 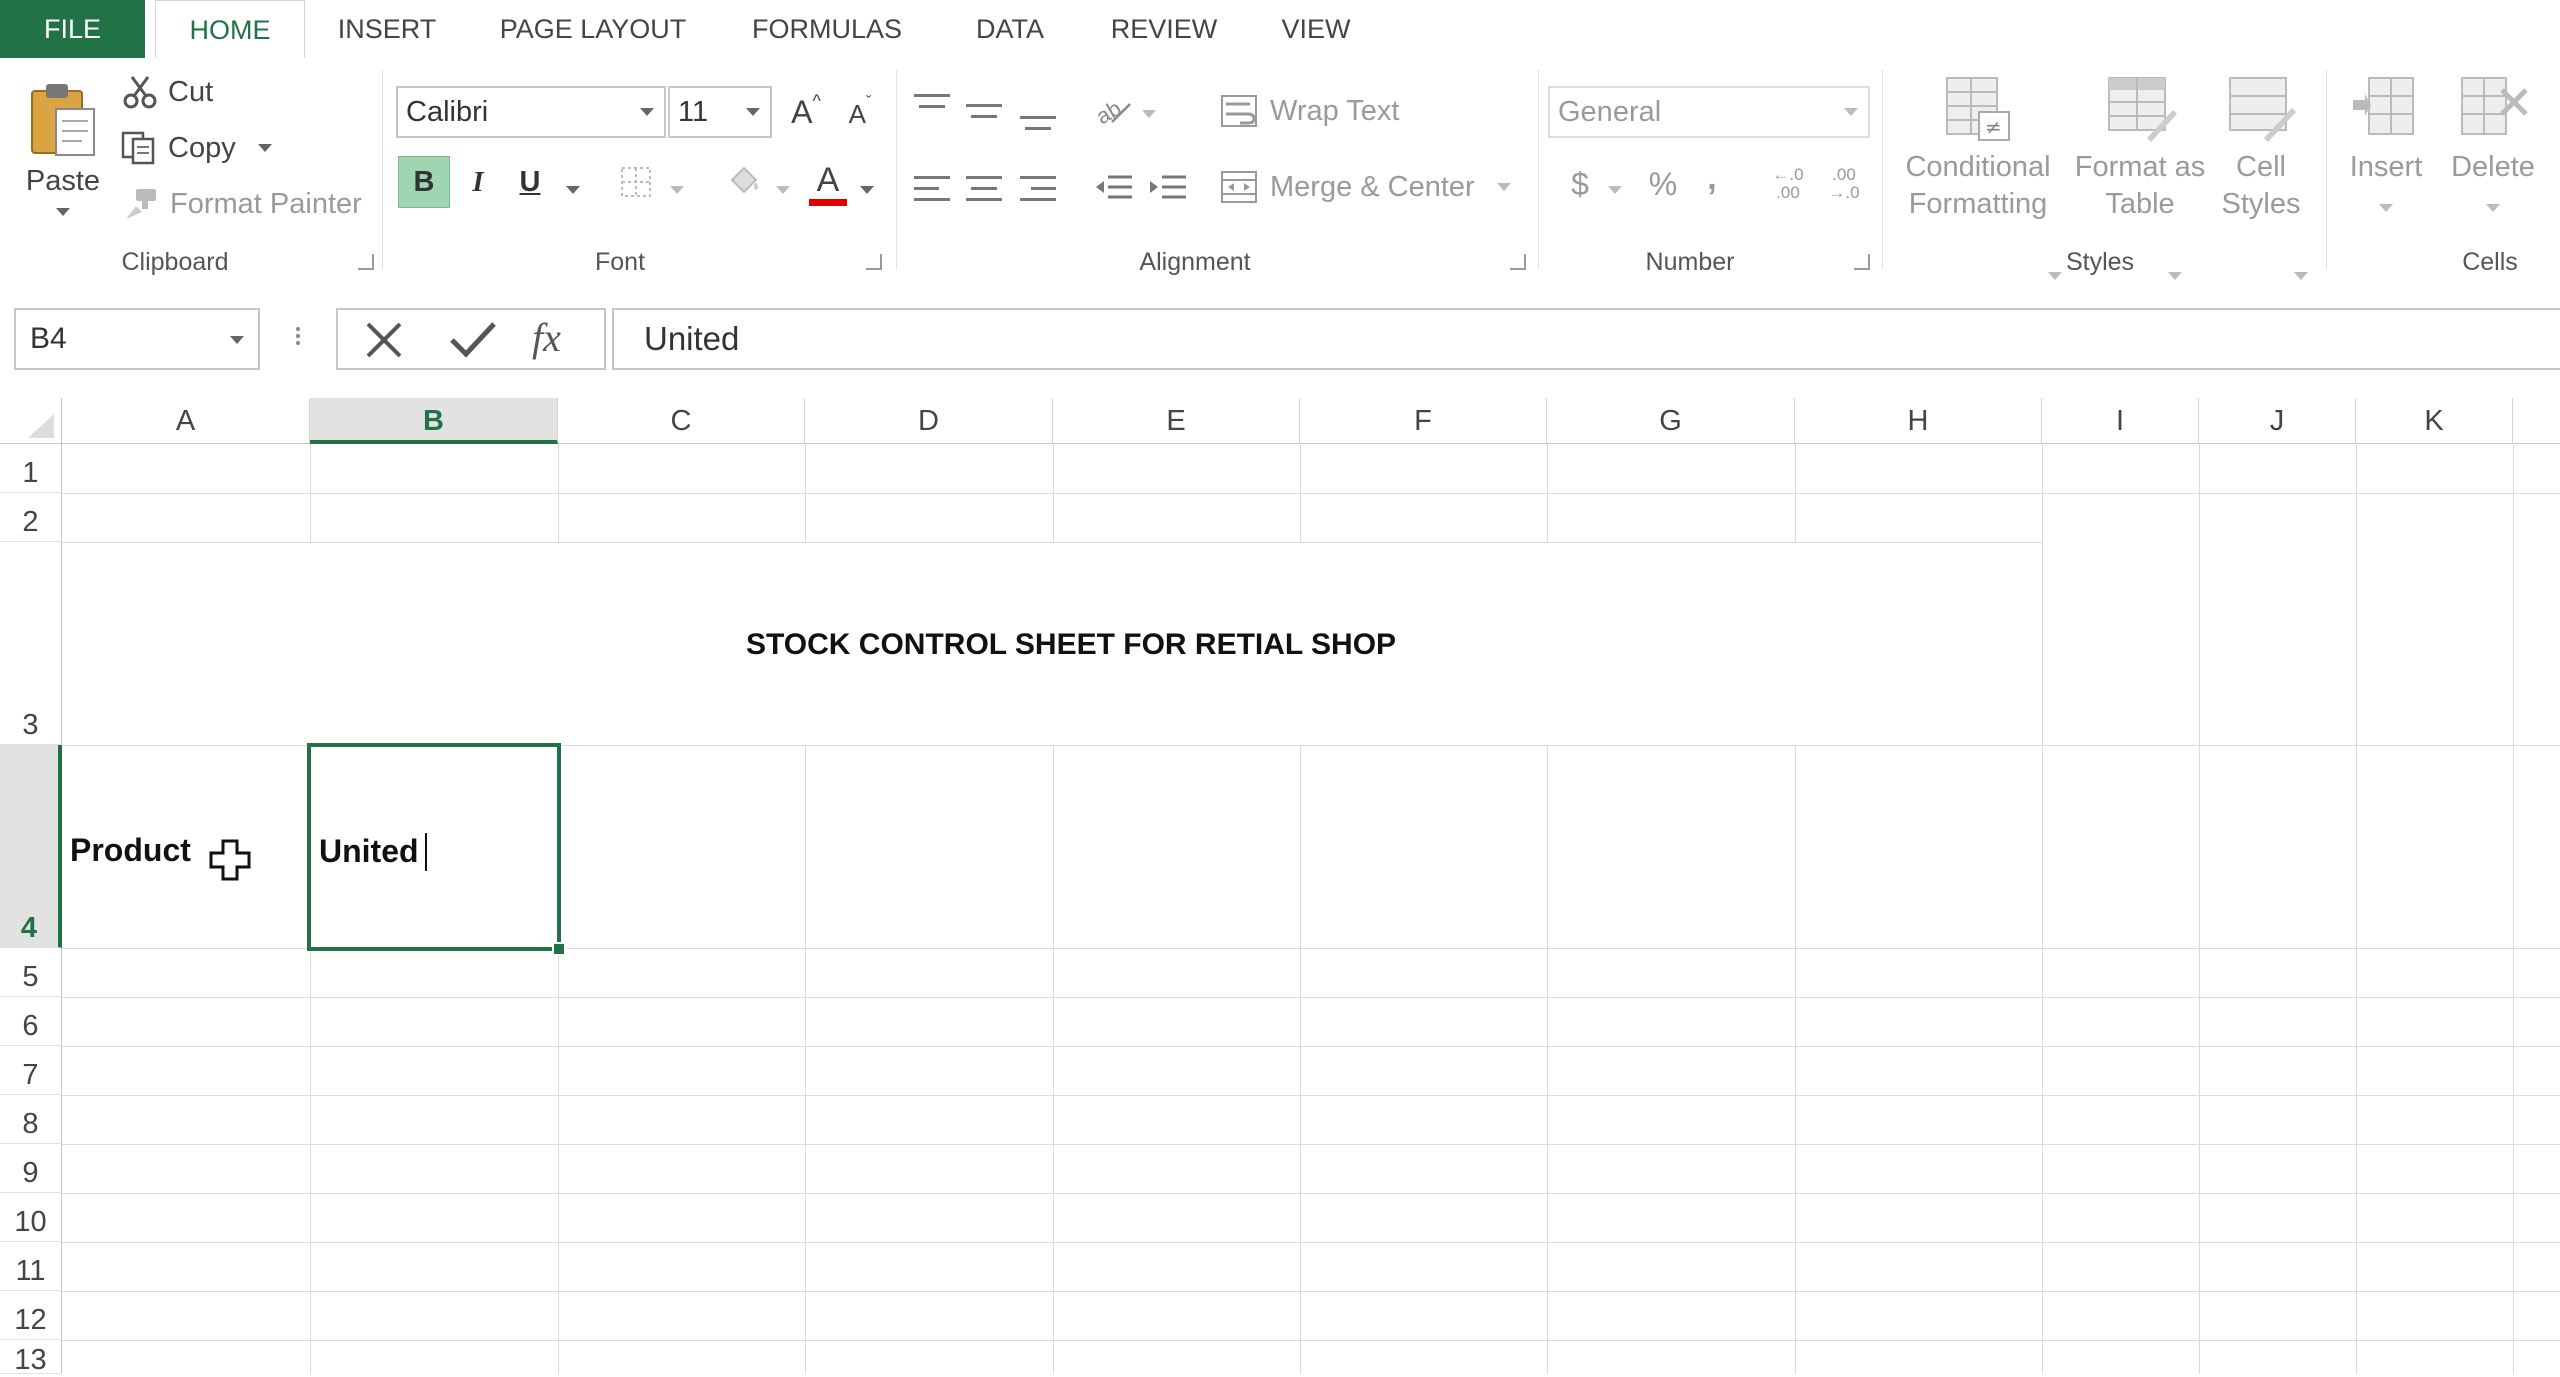 I want to click on column-header-next, so click(x=2536, y=421).